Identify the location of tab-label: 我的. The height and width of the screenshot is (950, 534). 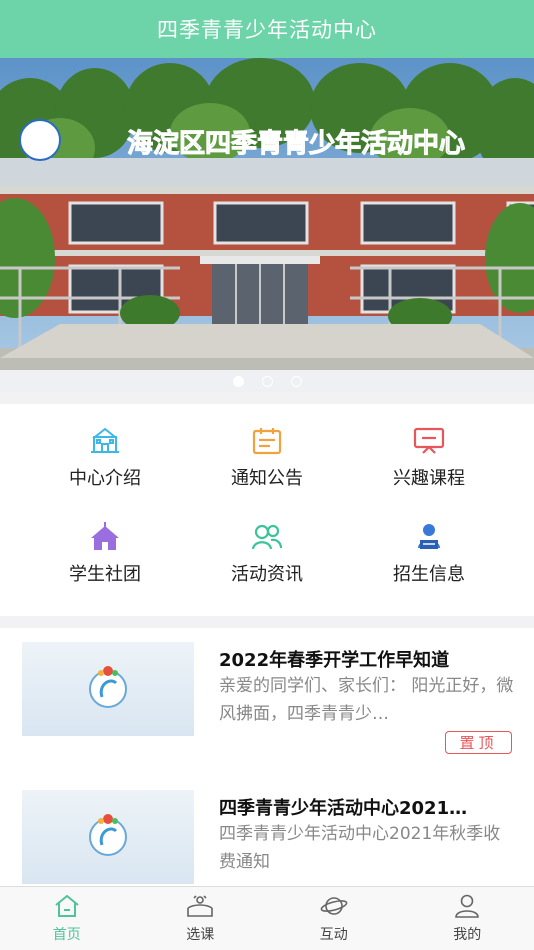
(467, 935).